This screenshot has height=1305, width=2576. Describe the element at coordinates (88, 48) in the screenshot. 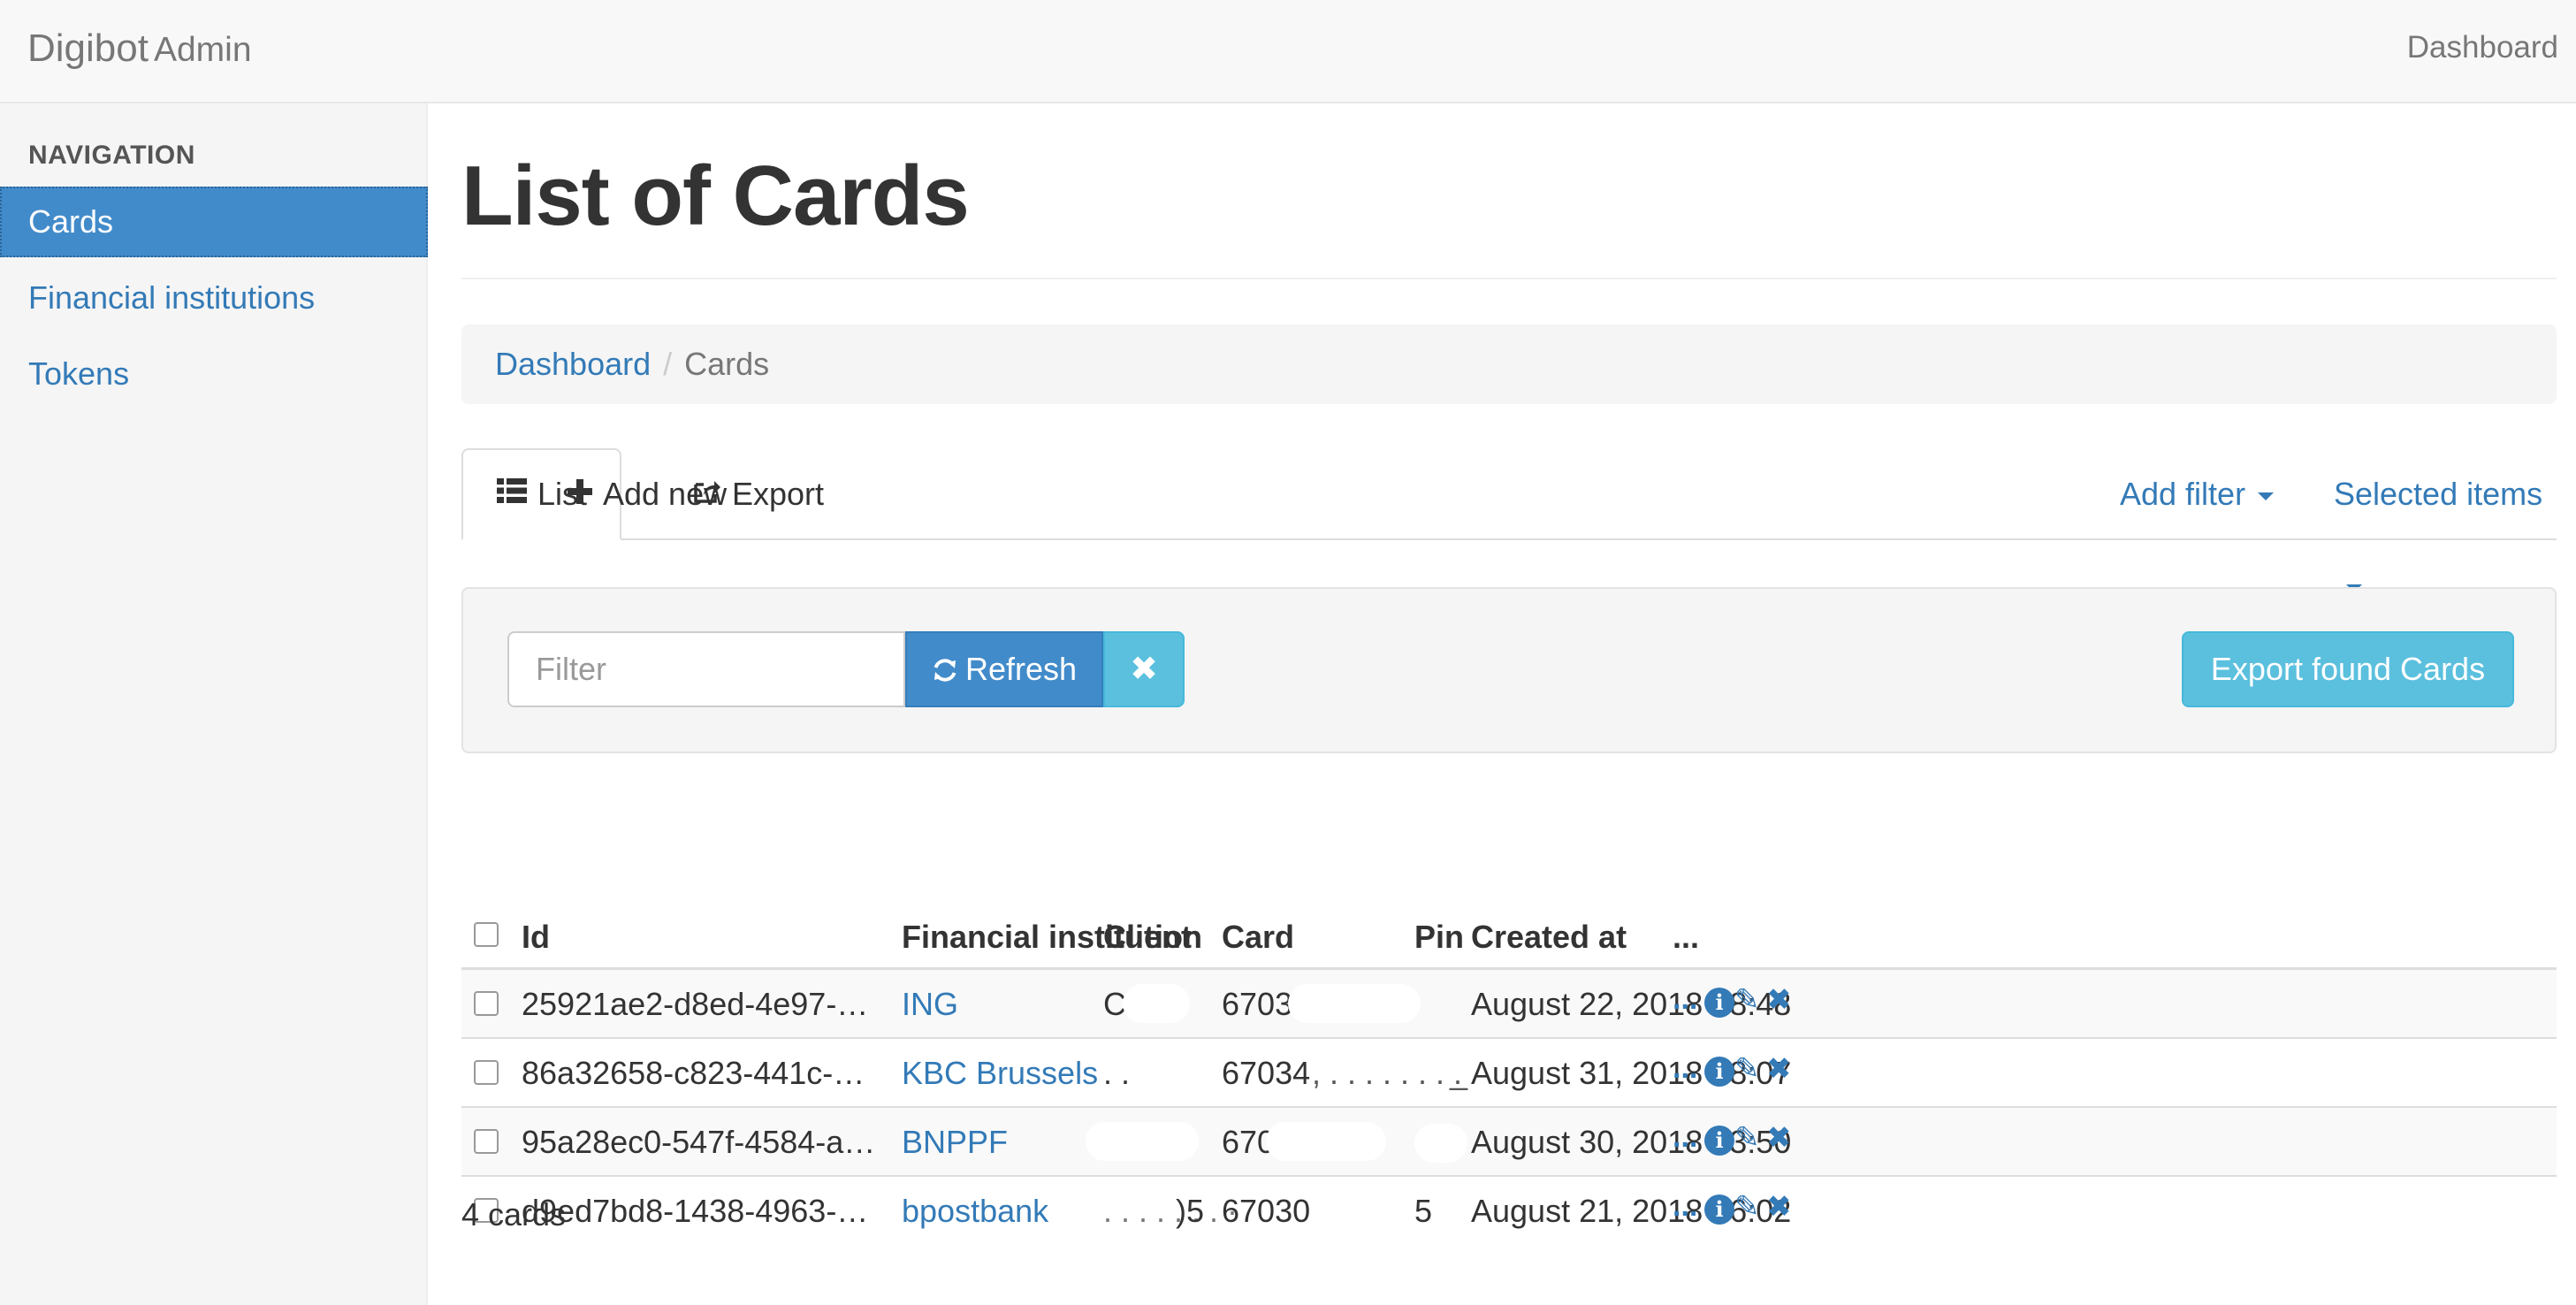

I see `brand-name: Digibot` at that location.